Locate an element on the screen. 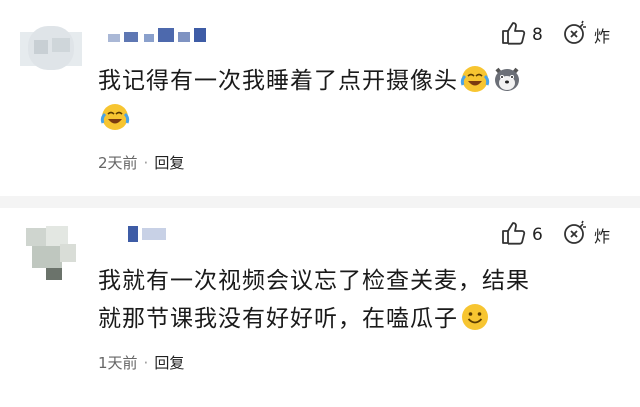 This screenshot has height=407, width=640. husky-dog-emoji is located at coordinates (507, 79).